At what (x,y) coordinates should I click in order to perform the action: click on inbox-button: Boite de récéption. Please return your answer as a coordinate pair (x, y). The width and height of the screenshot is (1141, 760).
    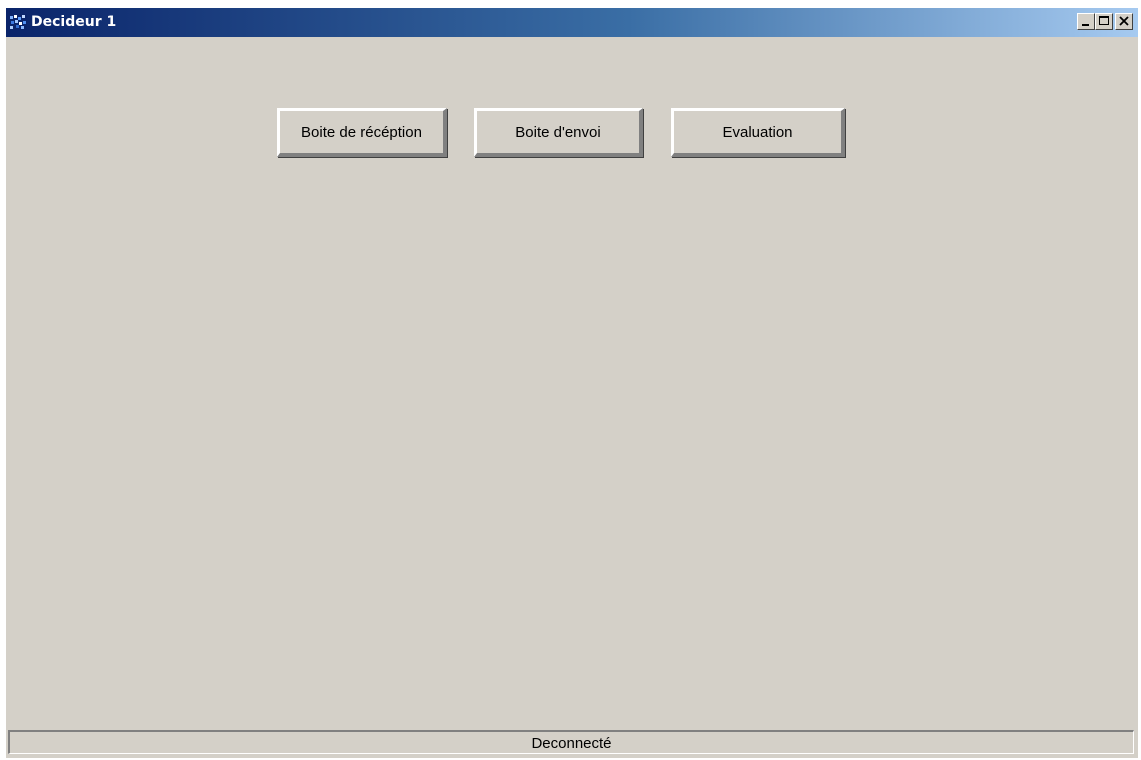
    Looking at the image, I should click on (362, 132).